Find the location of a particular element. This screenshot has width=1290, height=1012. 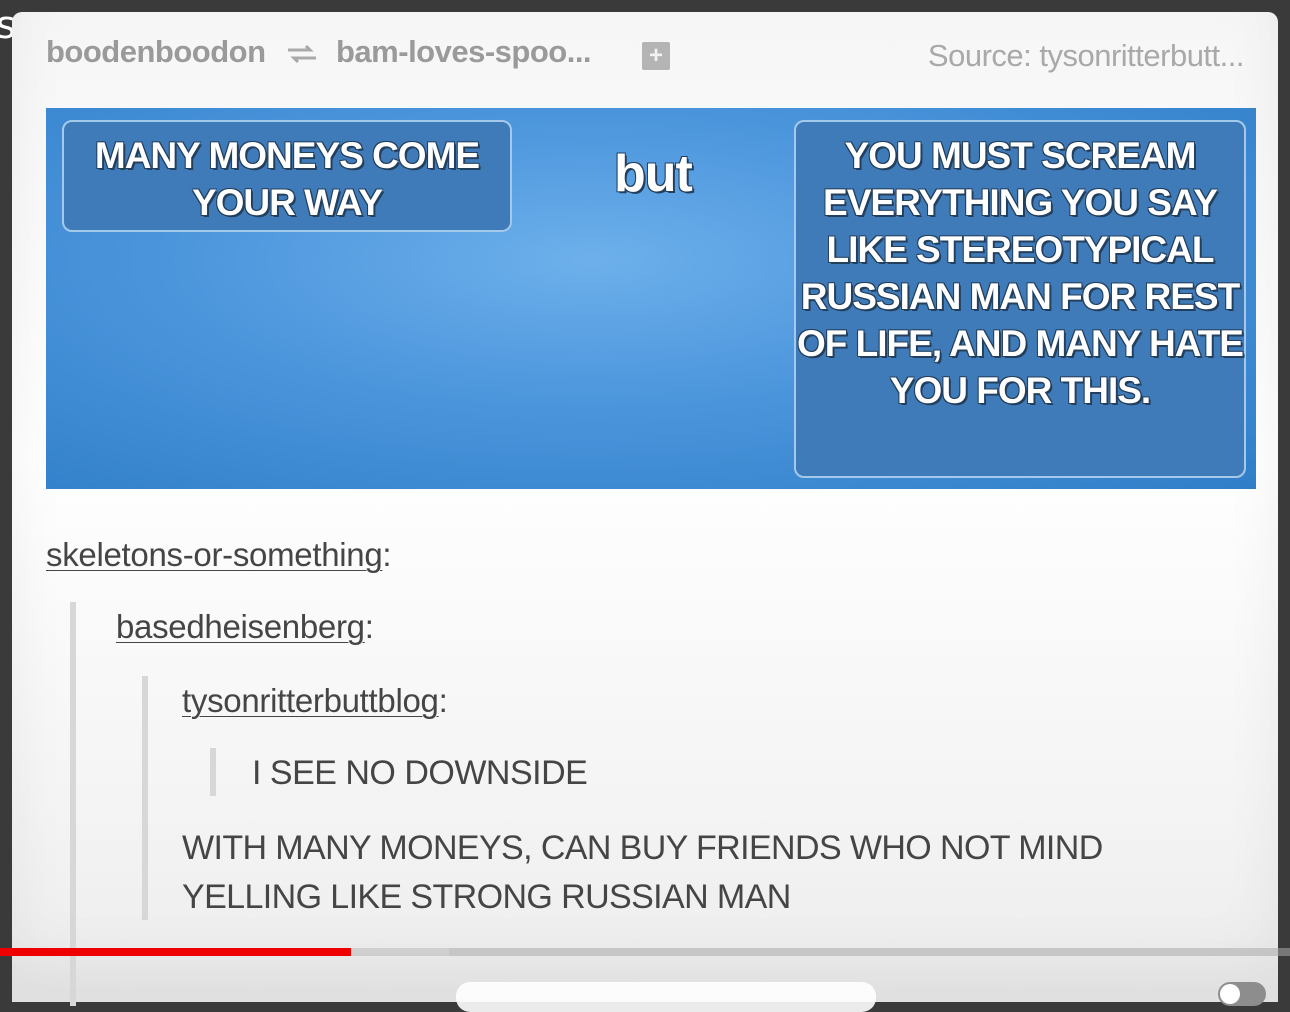

username-link: basedheisenberg is located at coordinates (240, 626).